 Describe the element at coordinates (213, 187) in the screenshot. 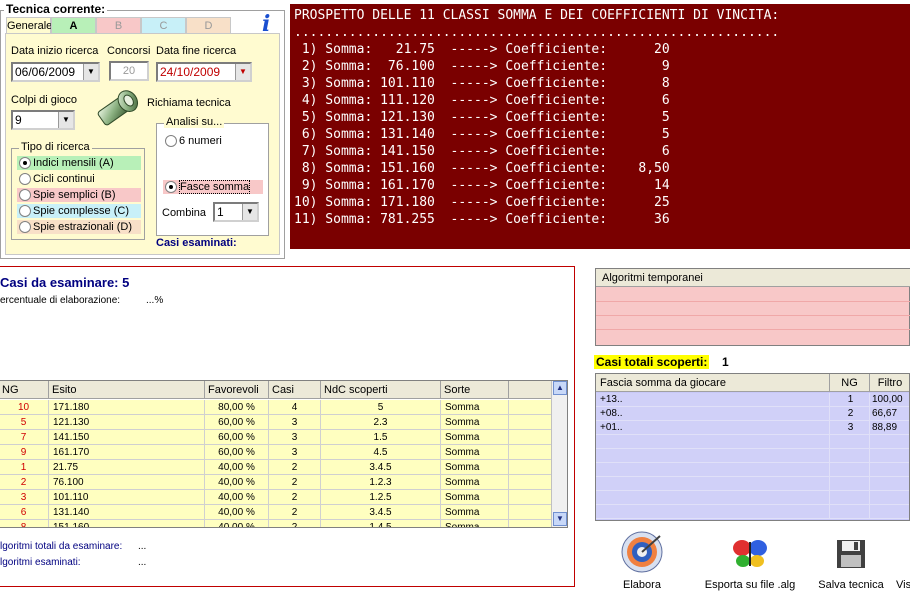

I see `radio-fasce-somma: Fasce somma` at that location.